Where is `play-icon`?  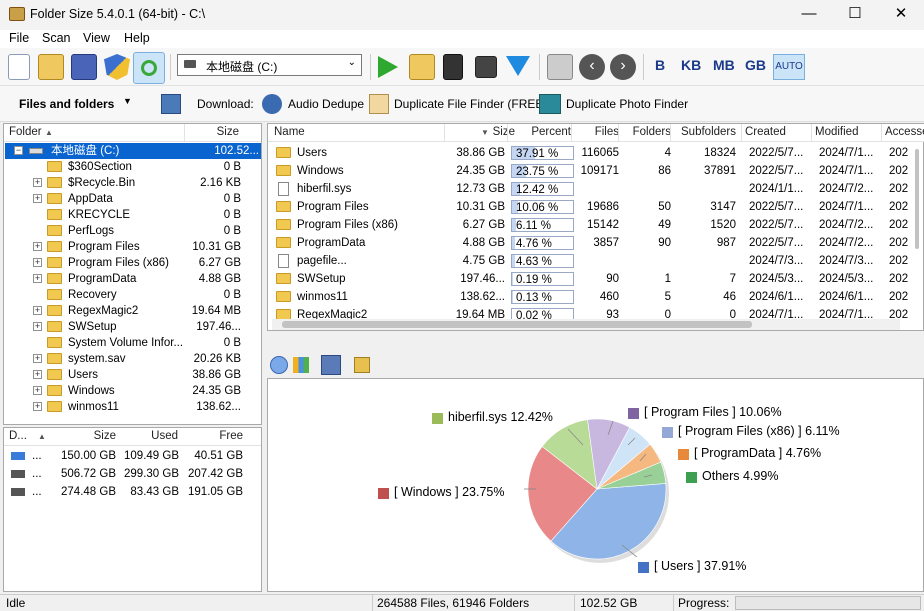 play-icon is located at coordinates (388, 67).